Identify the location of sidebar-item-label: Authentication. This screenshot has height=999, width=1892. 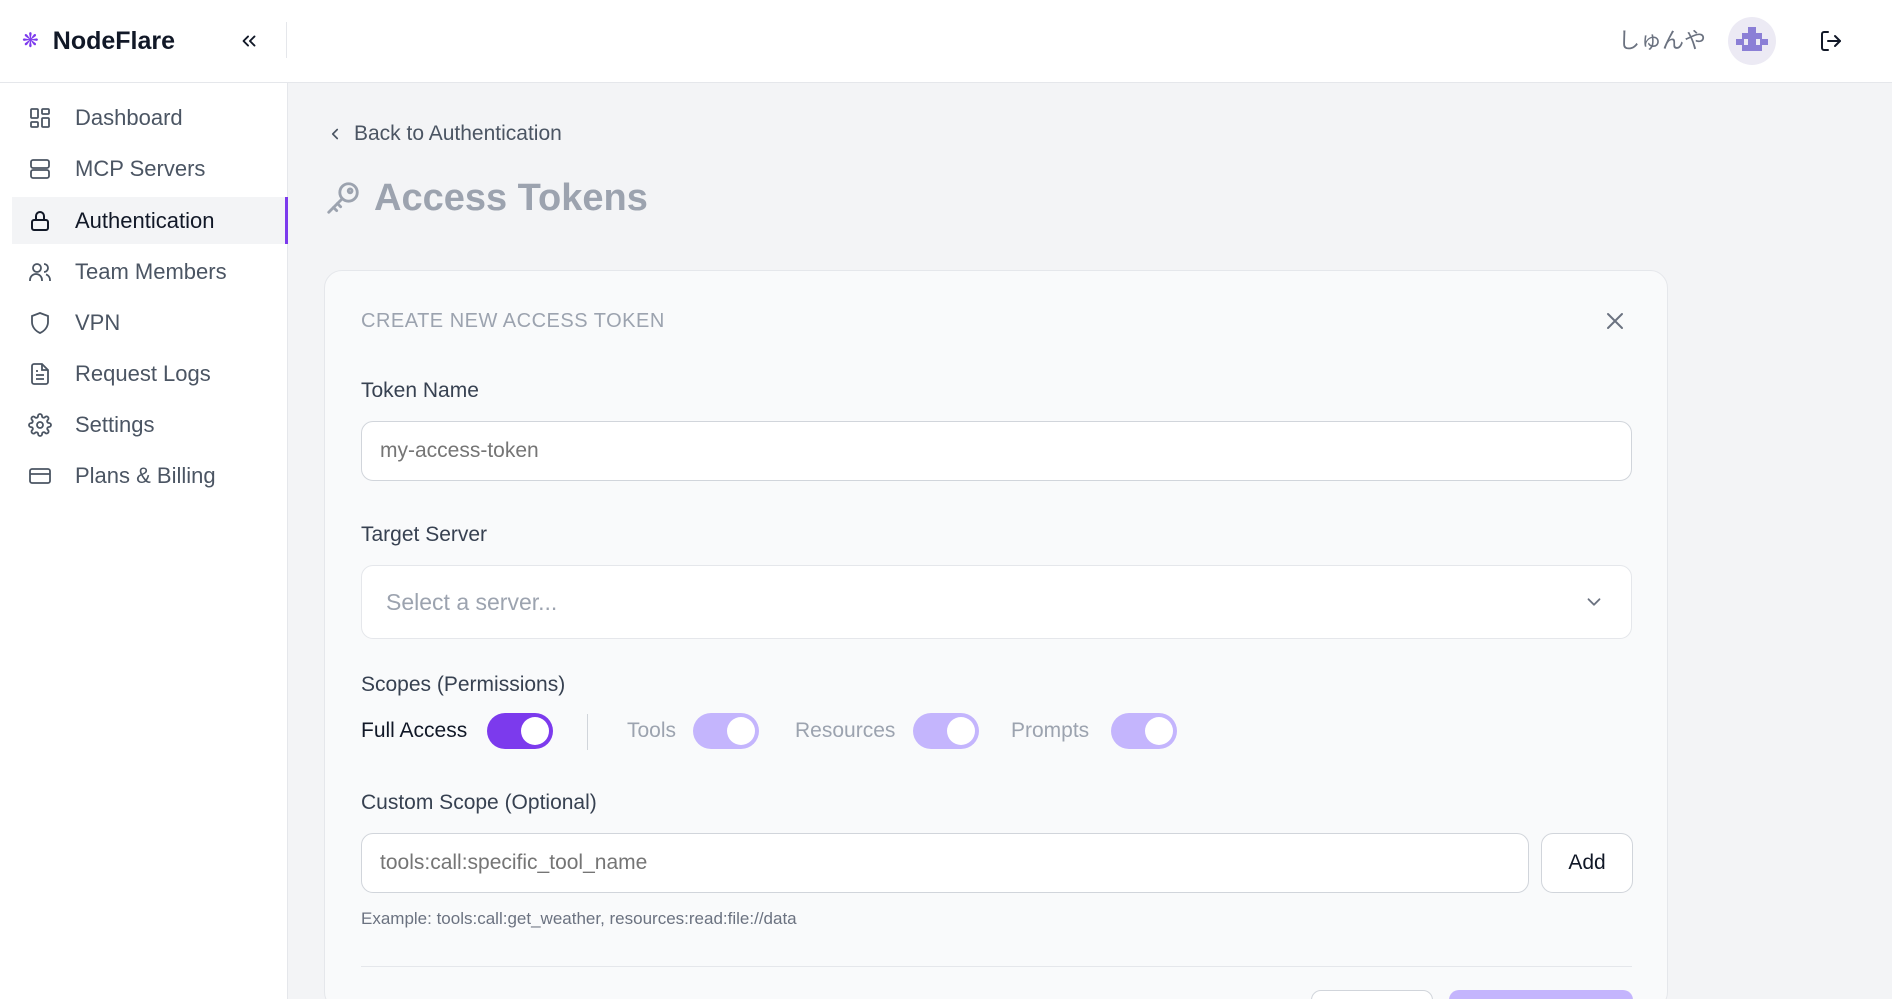
(145, 220).